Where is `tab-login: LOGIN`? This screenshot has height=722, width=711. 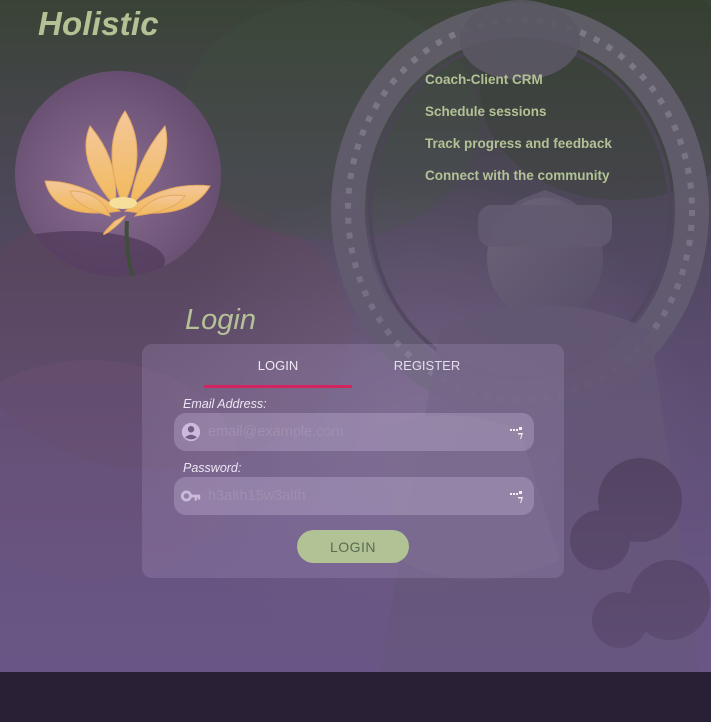
tab-login: LOGIN is located at coordinates (278, 365).